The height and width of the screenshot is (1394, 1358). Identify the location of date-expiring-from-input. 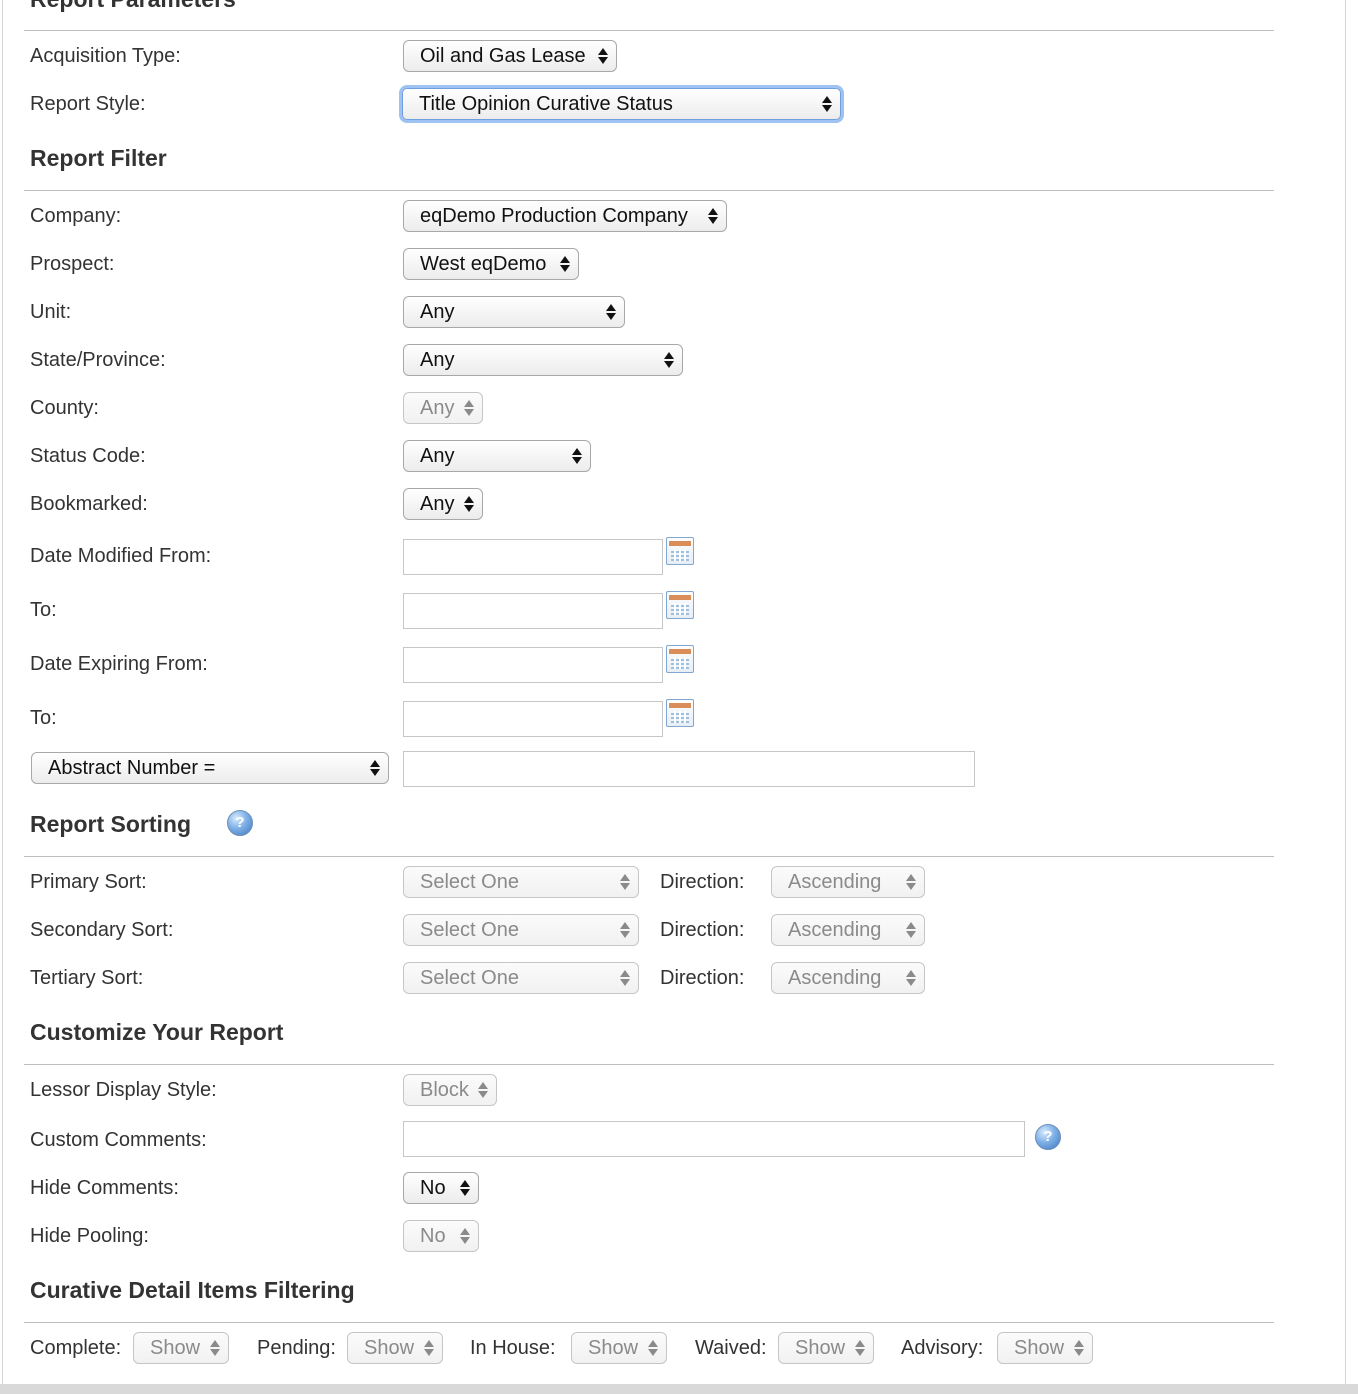
(533, 665).